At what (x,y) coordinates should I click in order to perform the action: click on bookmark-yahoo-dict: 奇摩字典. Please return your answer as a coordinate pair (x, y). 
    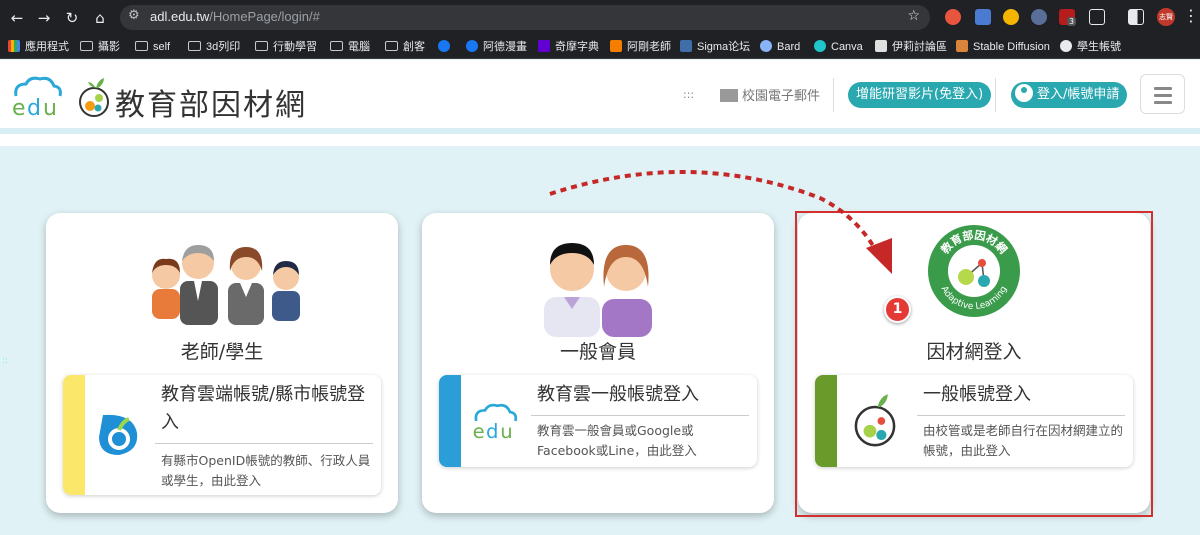
    Looking at the image, I should click on (568, 47).